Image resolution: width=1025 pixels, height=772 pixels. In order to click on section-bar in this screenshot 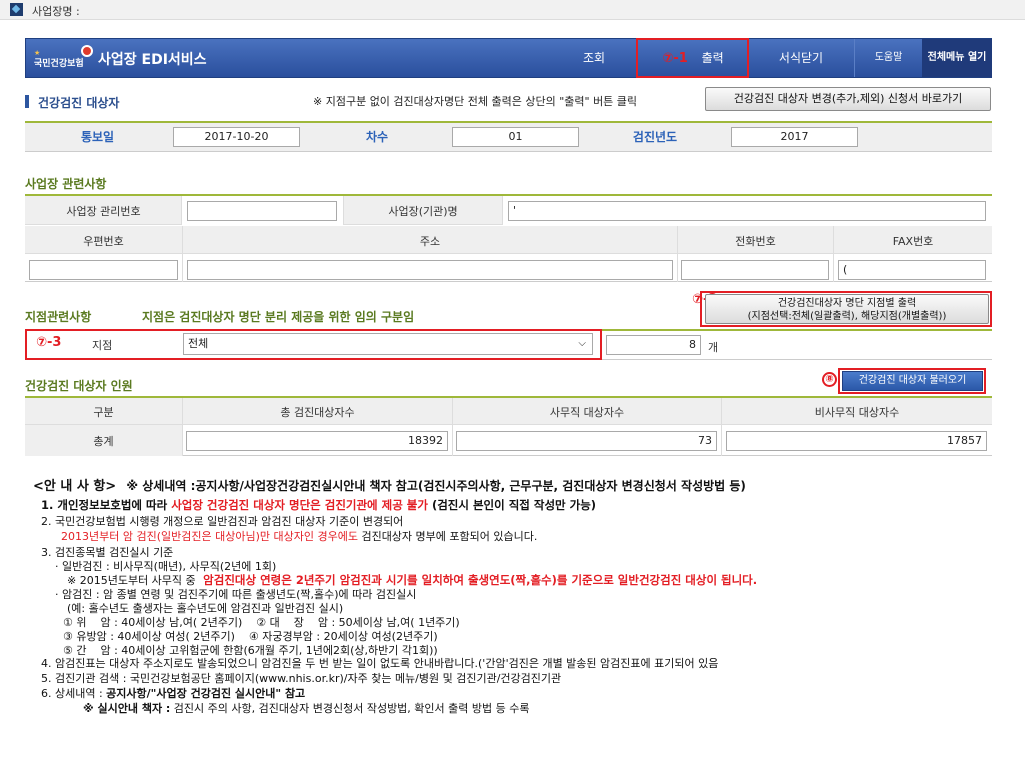, I will do `click(27, 101)`.